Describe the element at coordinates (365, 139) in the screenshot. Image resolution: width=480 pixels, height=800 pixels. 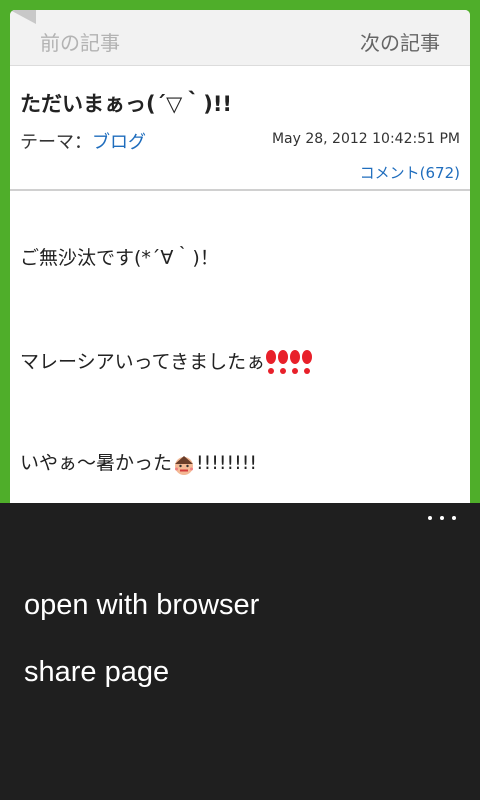
I see `article-timestamp: May 28, 2012 10:42:51 PM` at that location.